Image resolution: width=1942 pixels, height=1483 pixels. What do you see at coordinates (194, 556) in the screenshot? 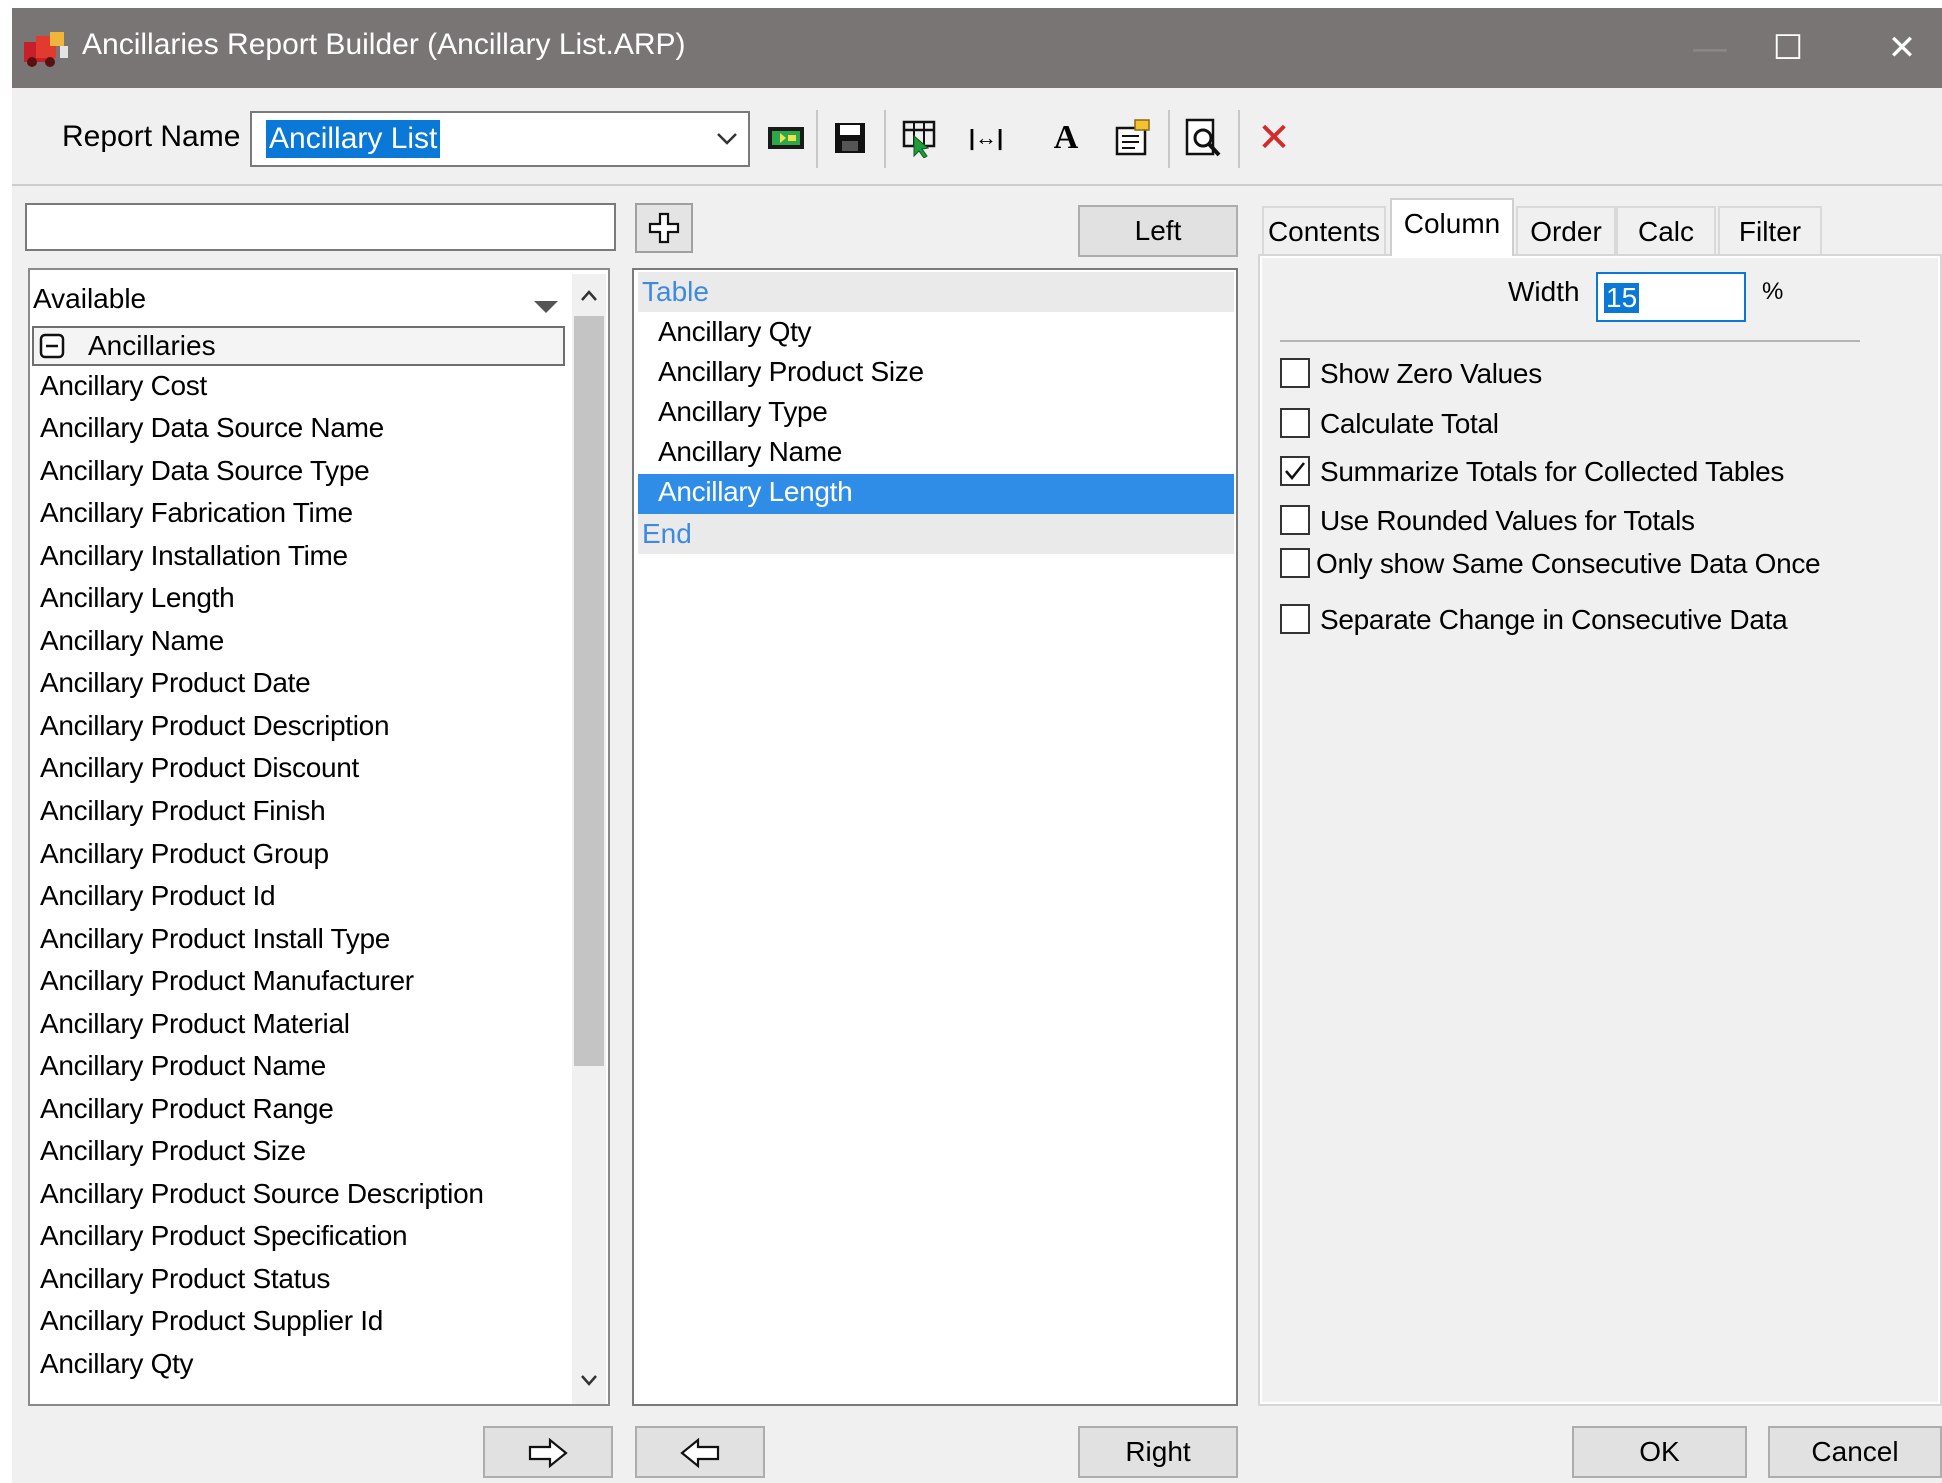
I see `list-item: Ancillary Installation Time` at bounding box center [194, 556].